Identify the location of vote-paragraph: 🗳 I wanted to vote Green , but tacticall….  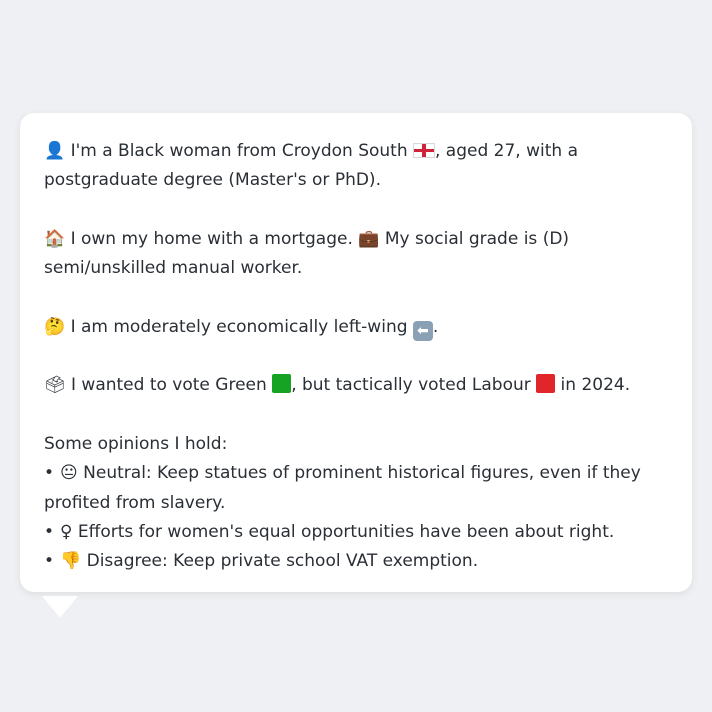
(356, 385).